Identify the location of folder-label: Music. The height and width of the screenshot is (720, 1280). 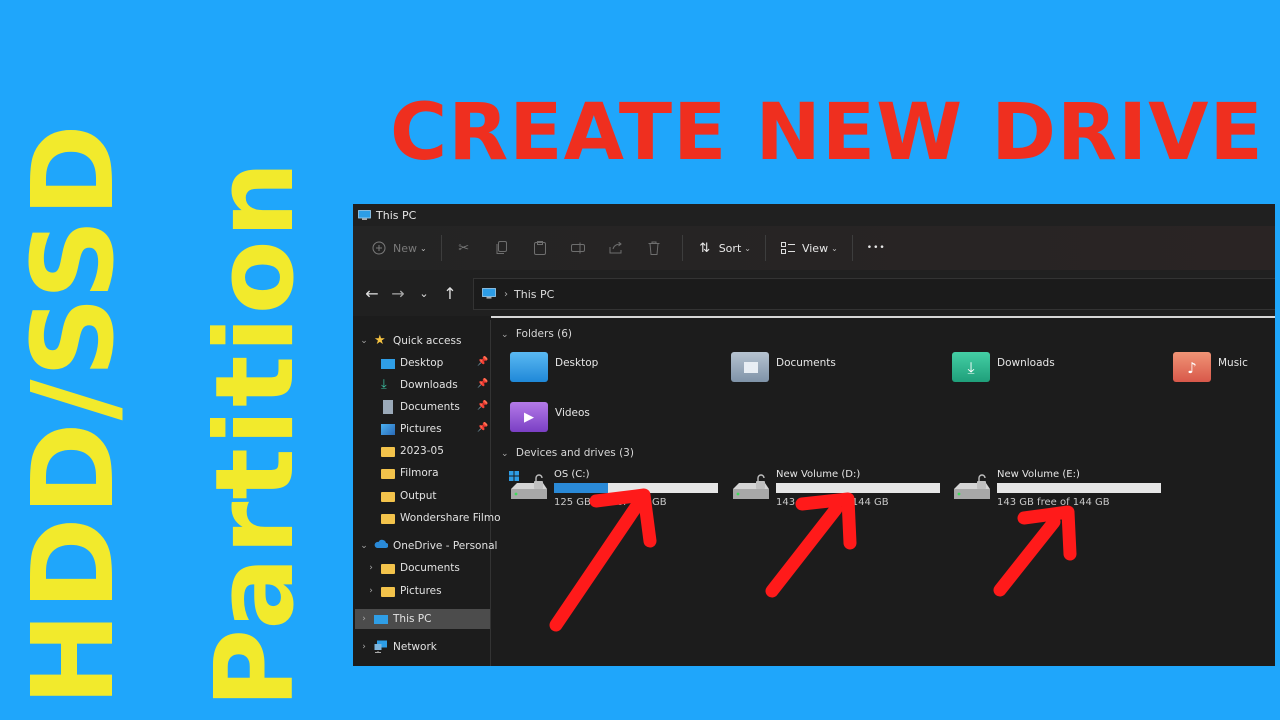
(1233, 363).